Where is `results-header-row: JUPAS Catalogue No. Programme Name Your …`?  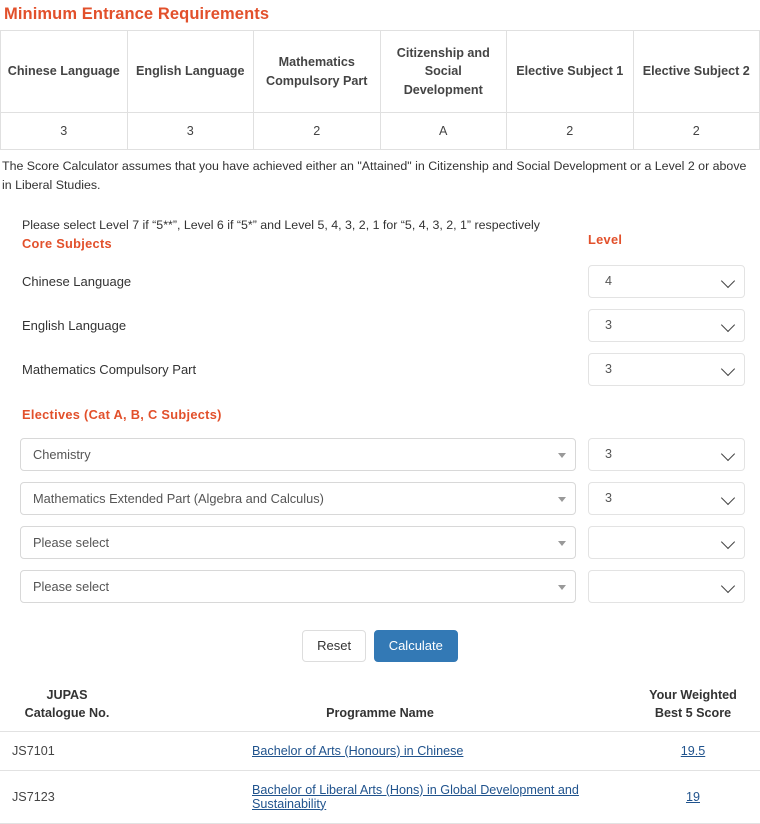
results-header-row: JUPAS Catalogue No. Programme Name Your … is located at coordinates (380, 708).